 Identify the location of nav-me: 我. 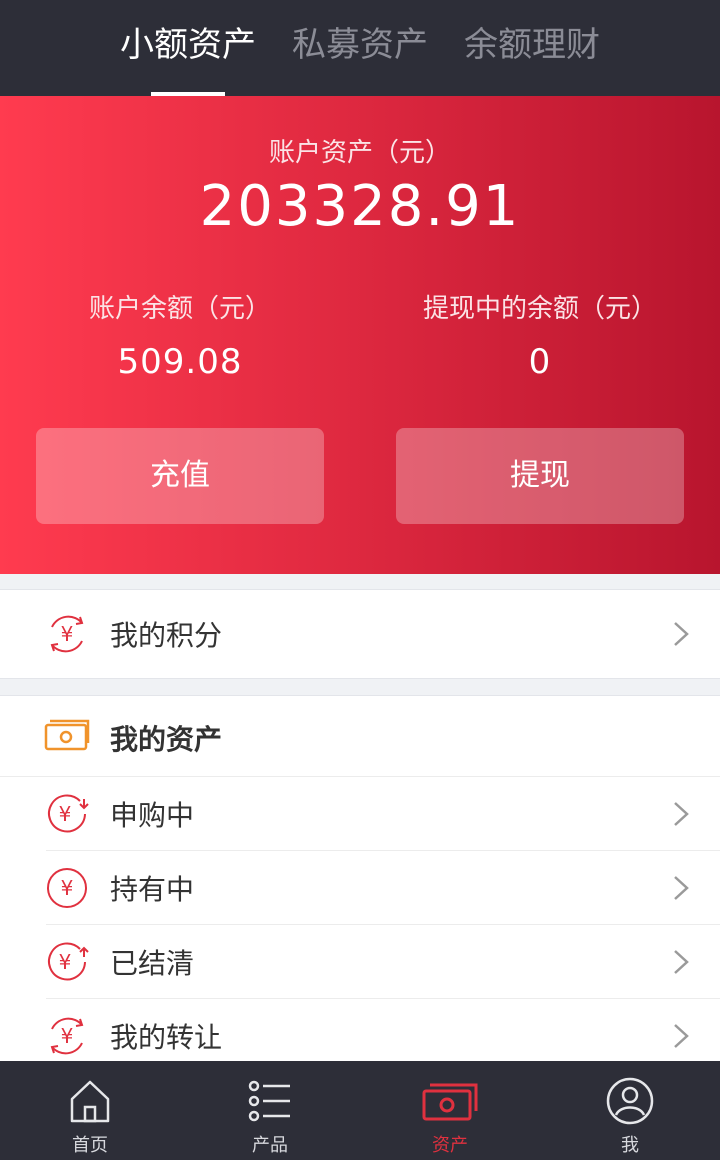
(630, 1110).